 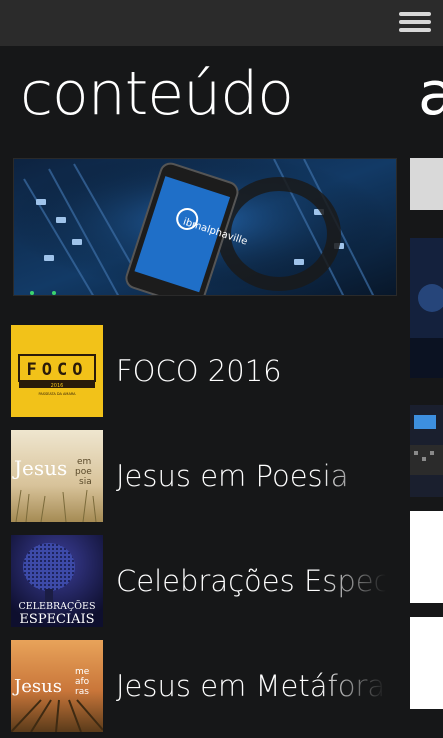 I want to click on list-item-jesus-em-poesia: Jesus em poe sia Jesus em Poesia, so click(x=201, y=476).